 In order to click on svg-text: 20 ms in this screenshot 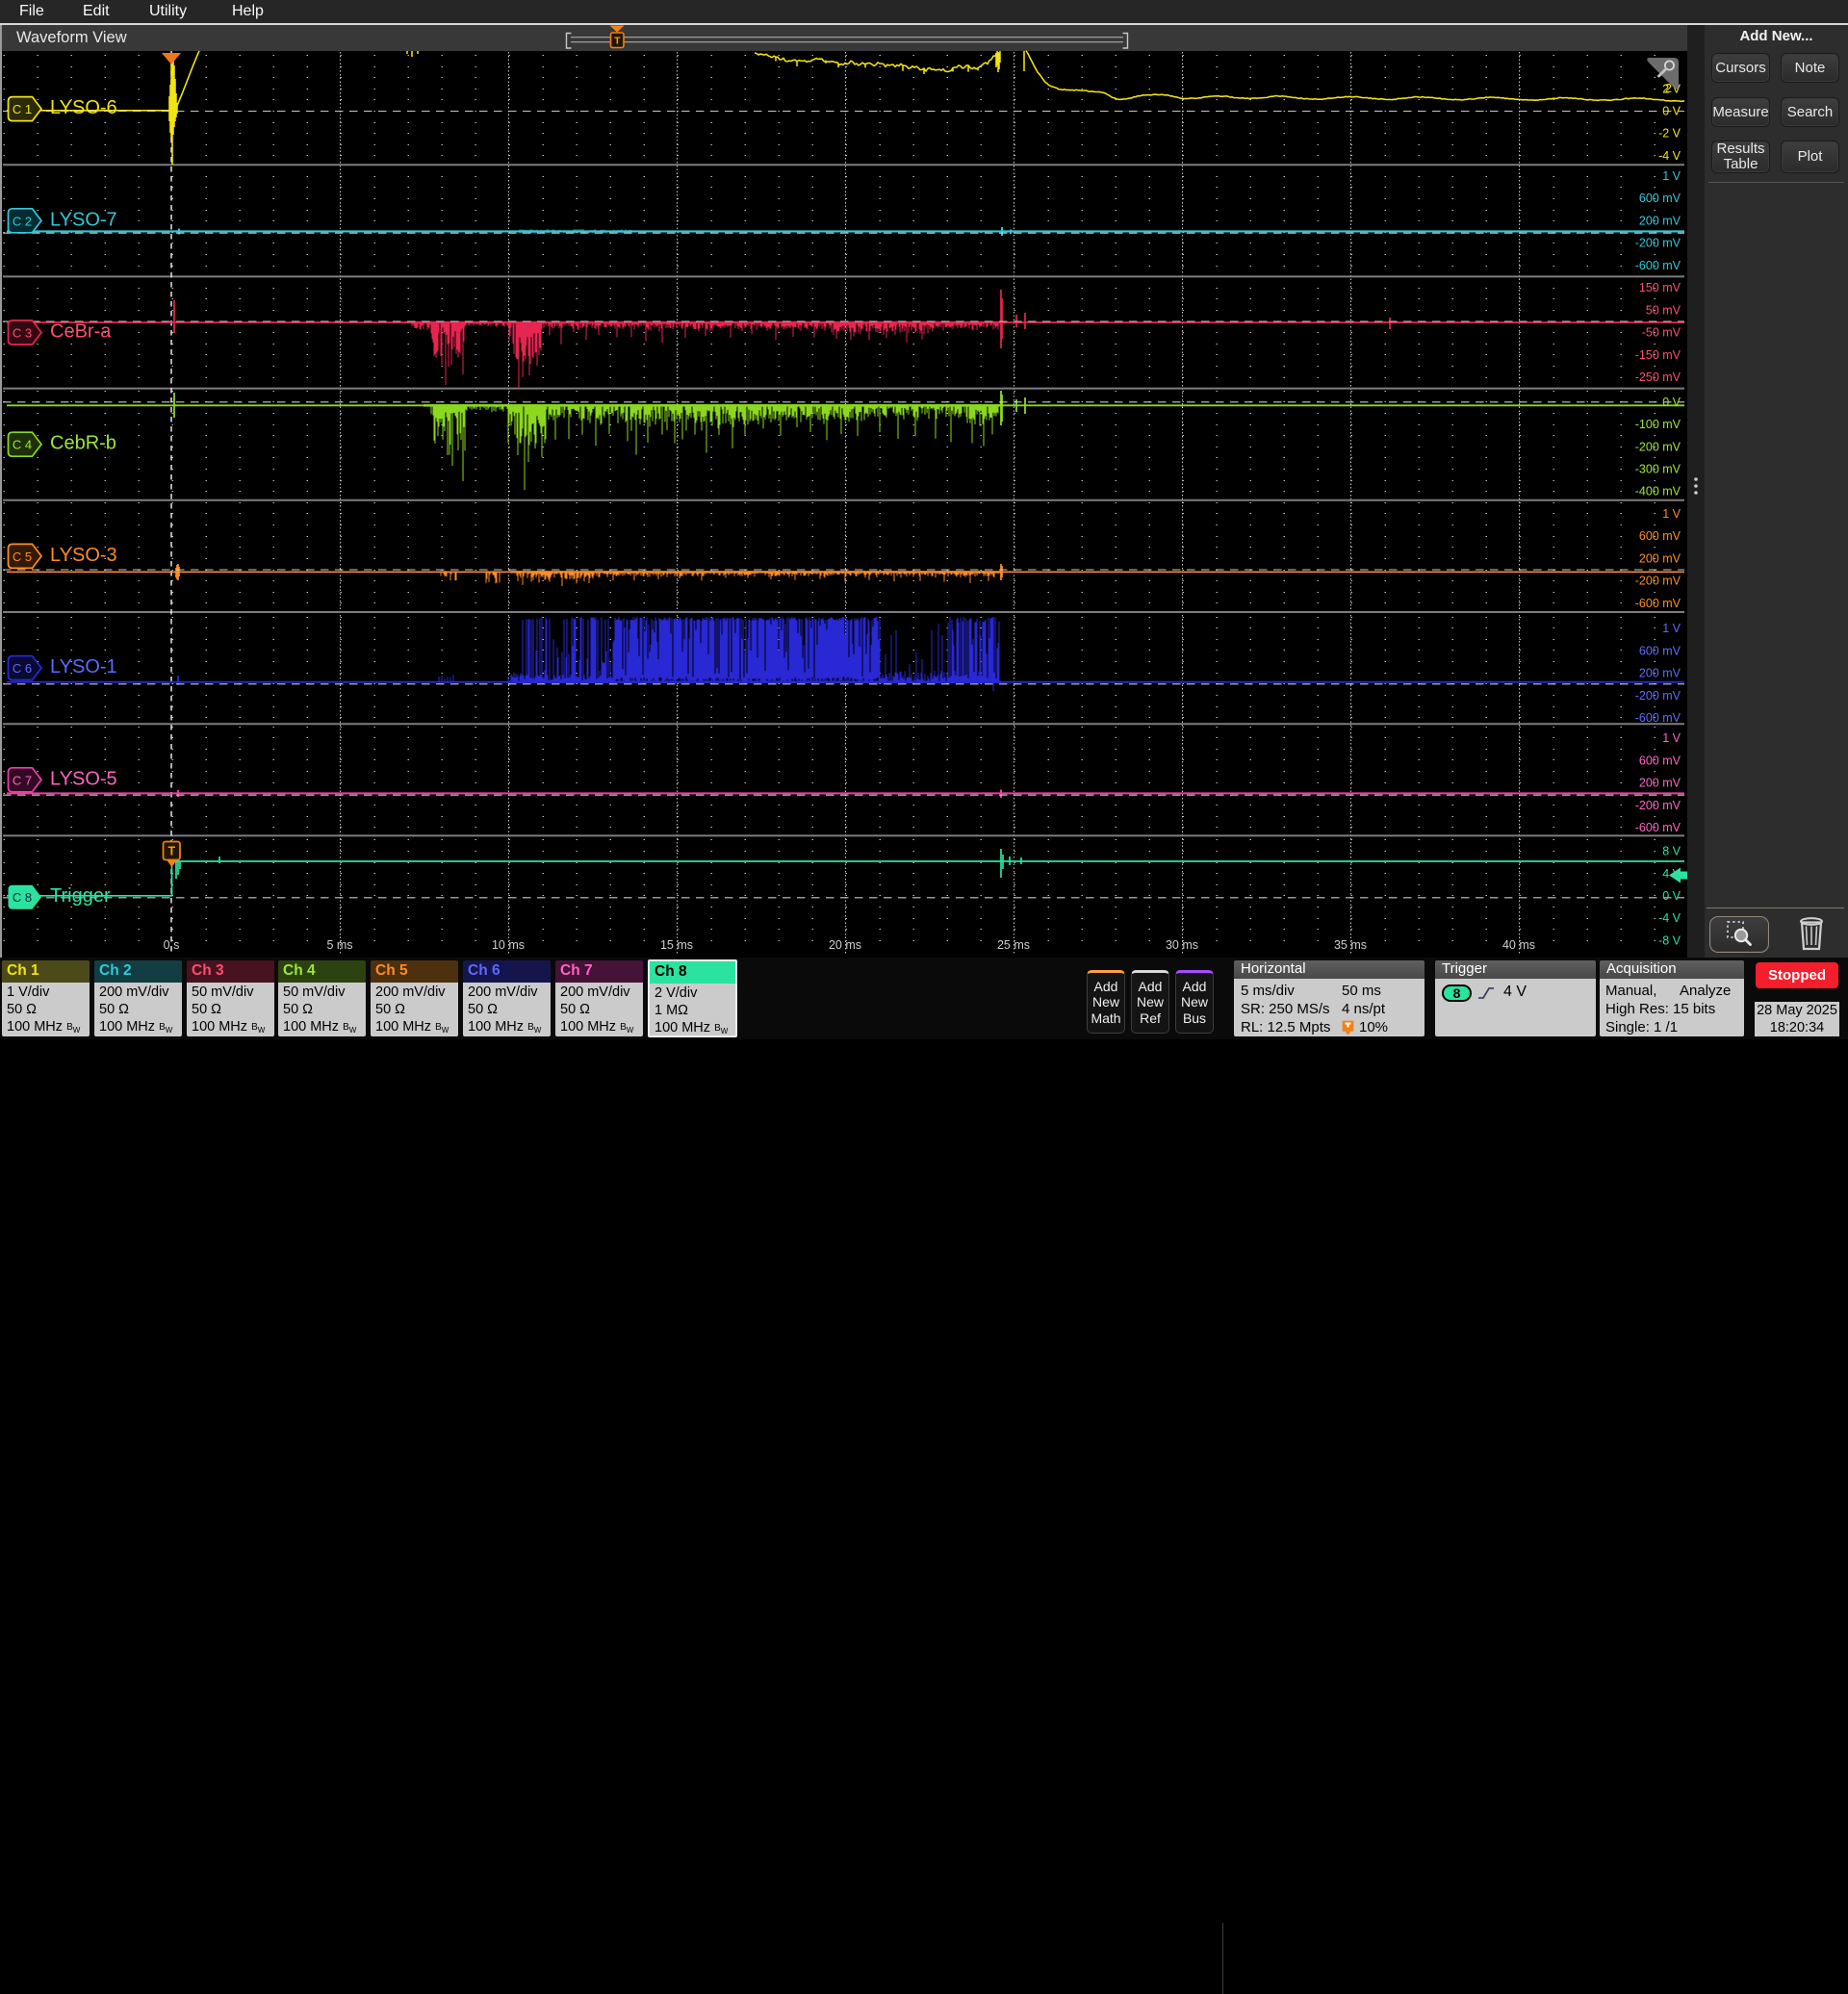, I will do `click(845, 945)`.